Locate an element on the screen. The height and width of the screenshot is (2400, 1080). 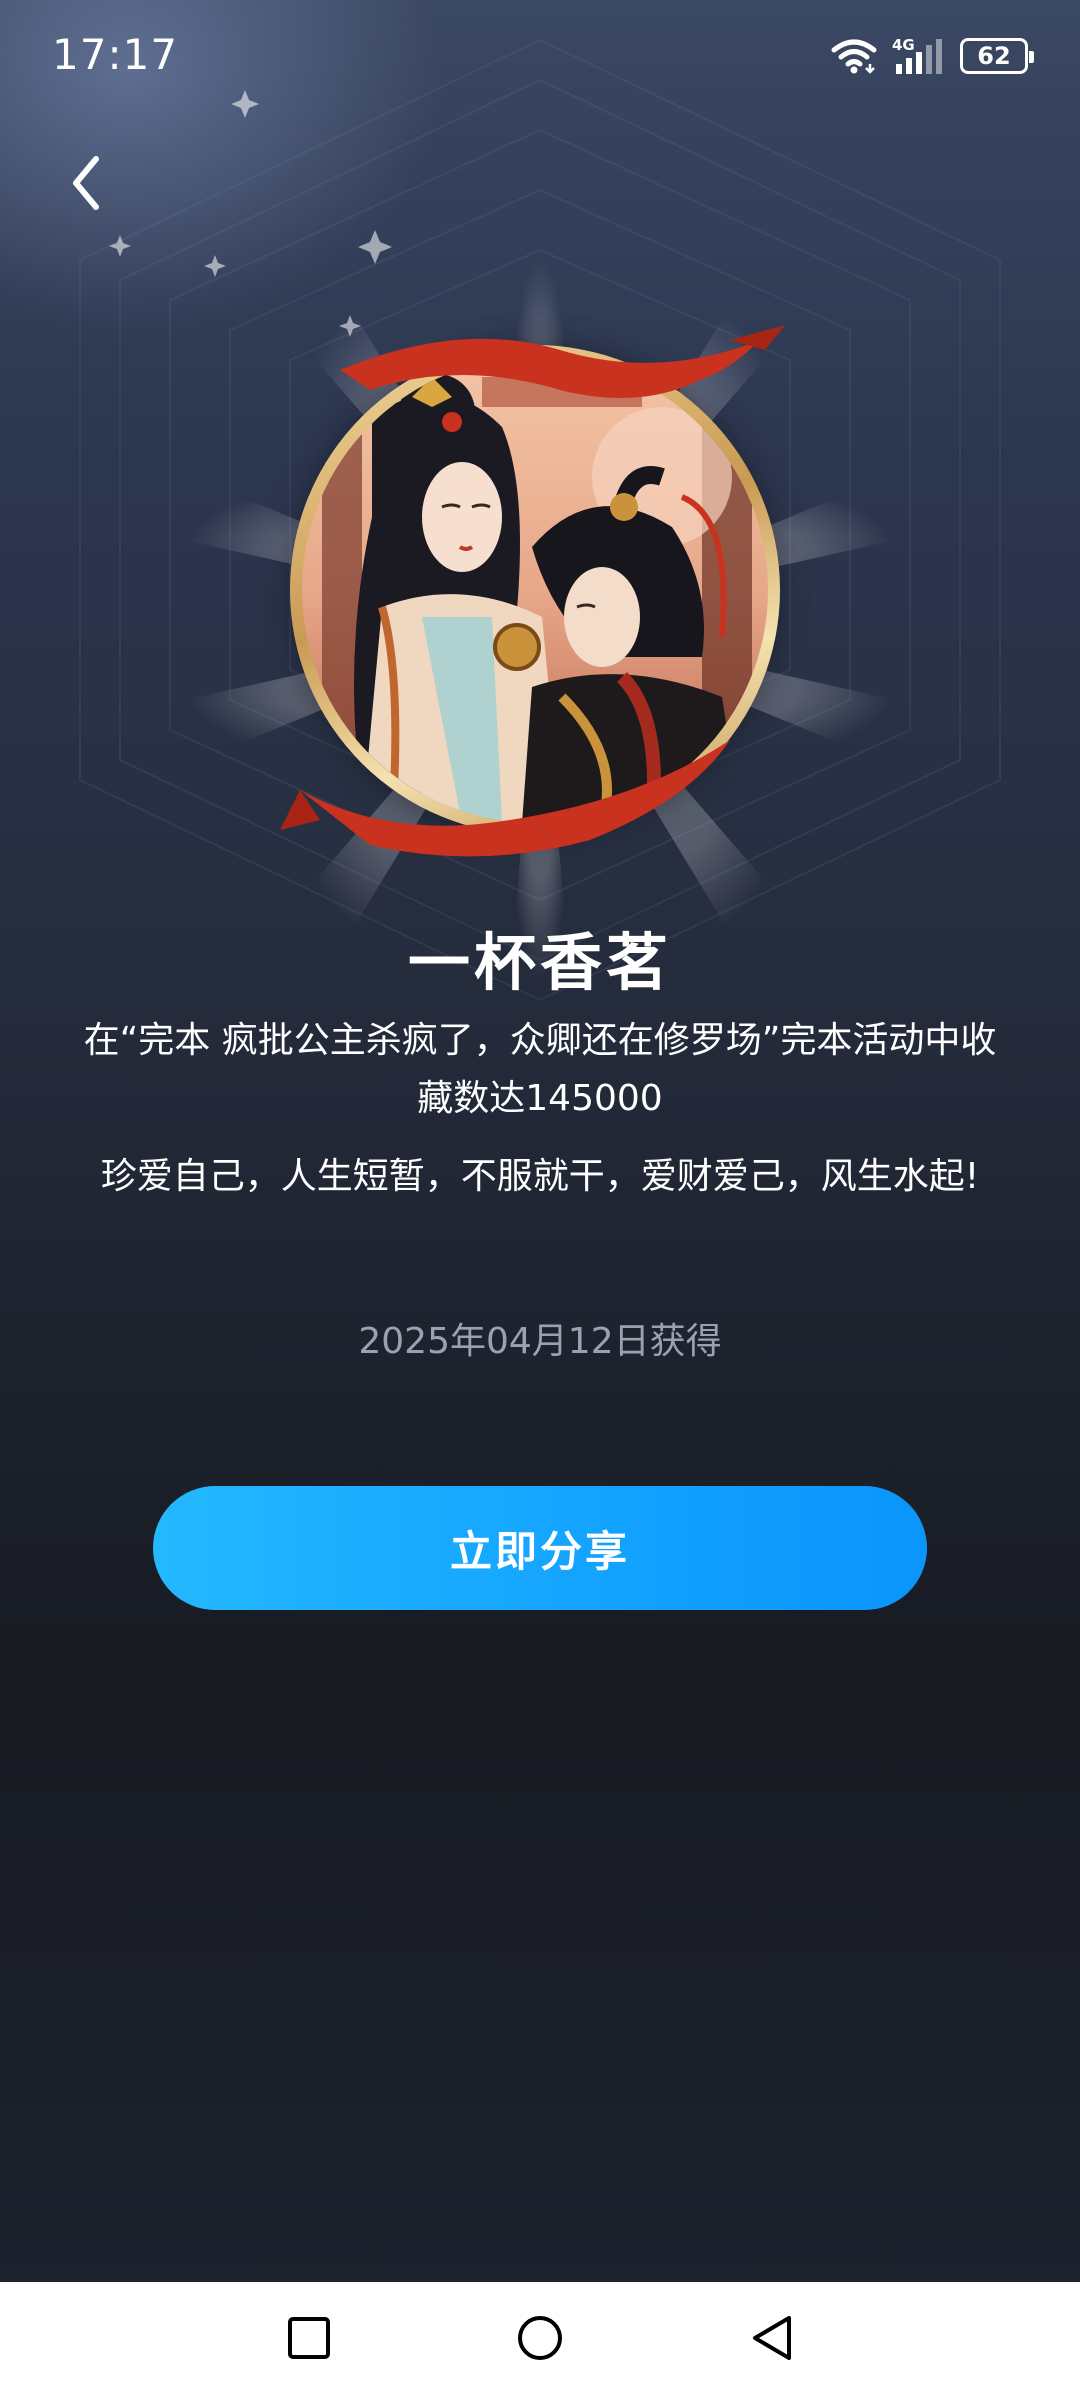
chevron-left-icon is located at coordinates (86, 185).